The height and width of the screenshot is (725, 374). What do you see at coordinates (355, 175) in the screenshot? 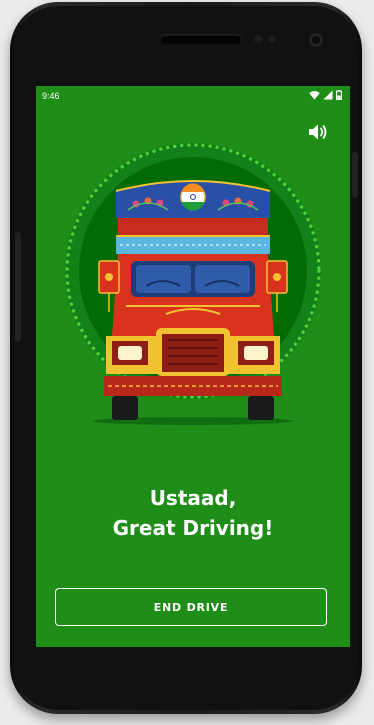
I see `power-button` at bounding box center [355, 175].